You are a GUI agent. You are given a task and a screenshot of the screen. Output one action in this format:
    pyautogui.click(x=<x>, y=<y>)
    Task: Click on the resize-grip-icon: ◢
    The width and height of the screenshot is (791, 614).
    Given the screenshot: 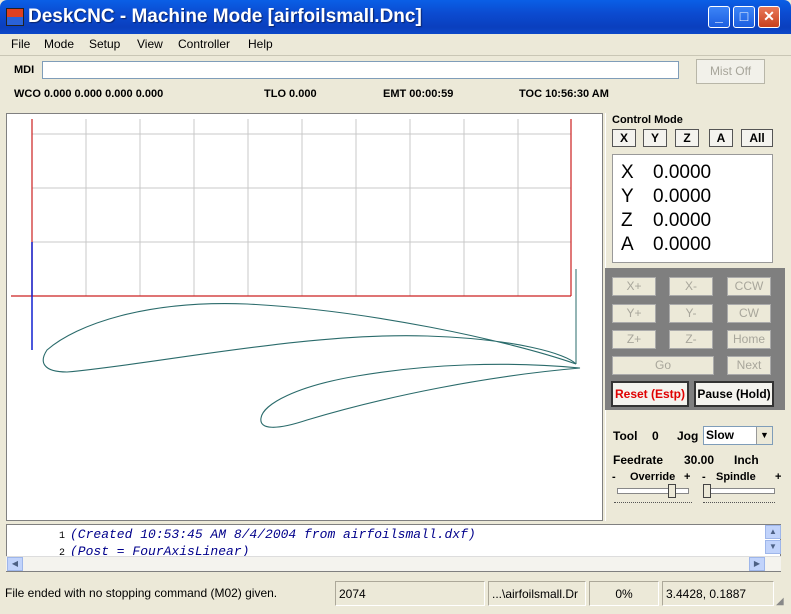 What is the action you would take?
    pyautogui.click(x=780, y=601)
    